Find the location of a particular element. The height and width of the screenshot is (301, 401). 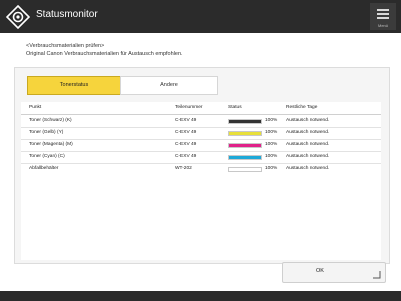

corner-arrow-icon is located at coordinates (377, 275).